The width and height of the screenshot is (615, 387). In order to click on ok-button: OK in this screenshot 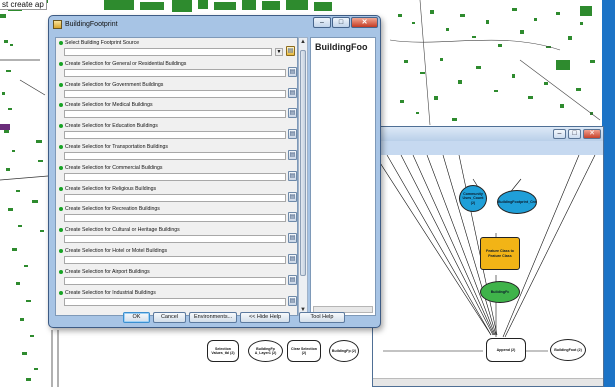, I will do `click(136, 317)`.